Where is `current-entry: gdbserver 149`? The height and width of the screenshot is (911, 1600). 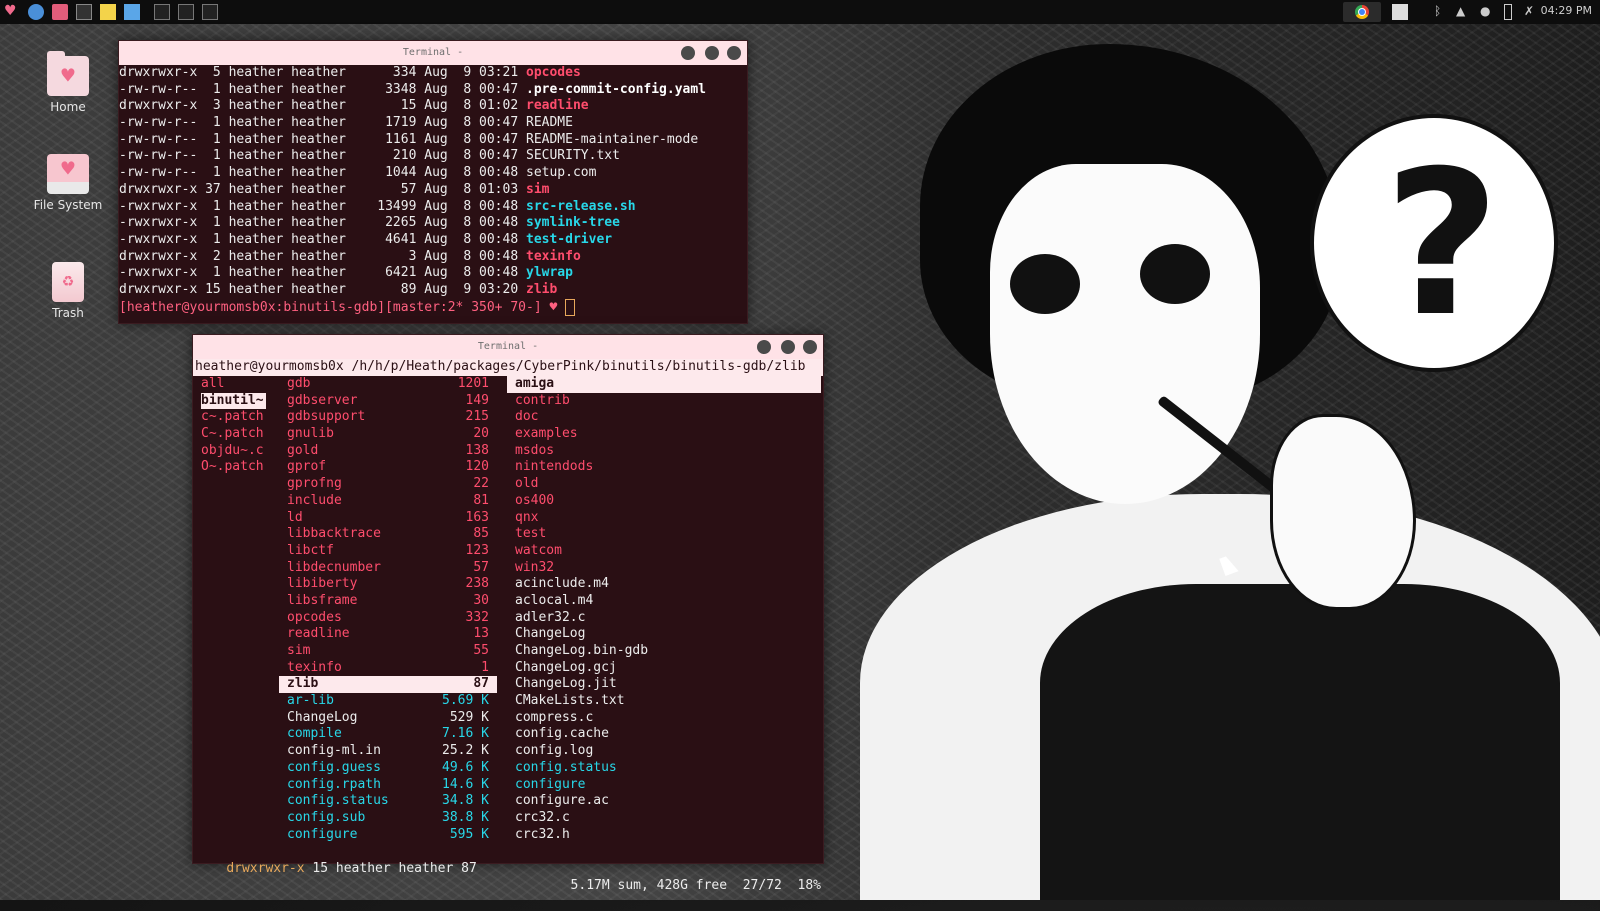 current-entry: gdbserver 149 is located at coordinates (388, 401).